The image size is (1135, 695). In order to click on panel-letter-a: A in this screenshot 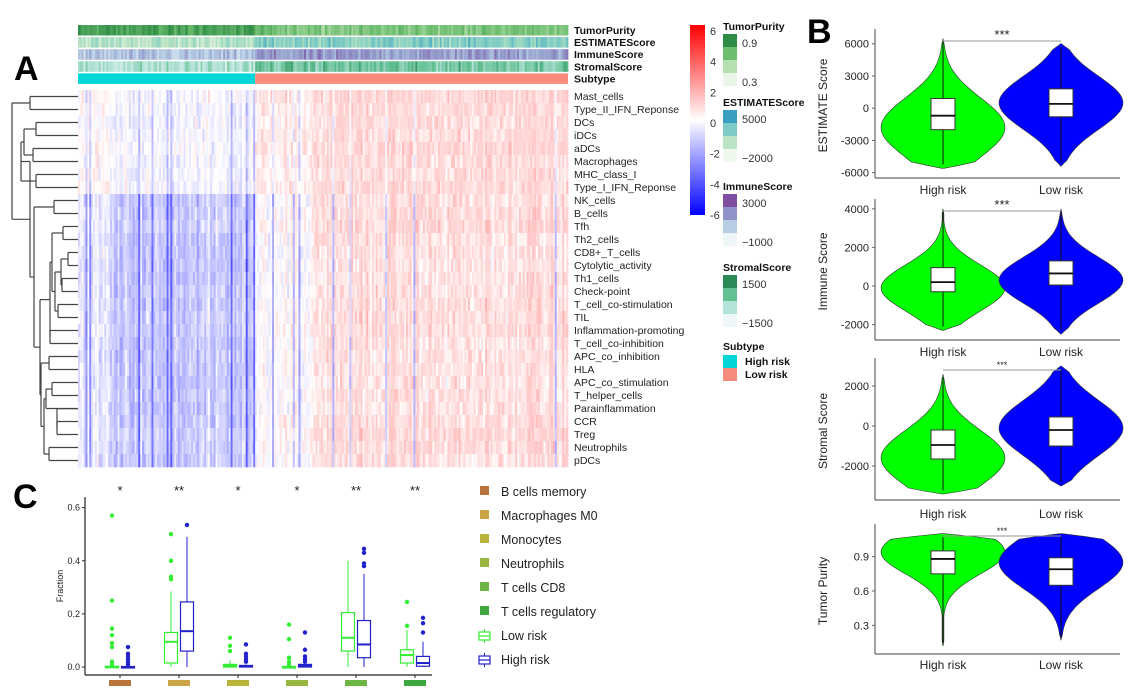, I will do `click(26, 69)`.